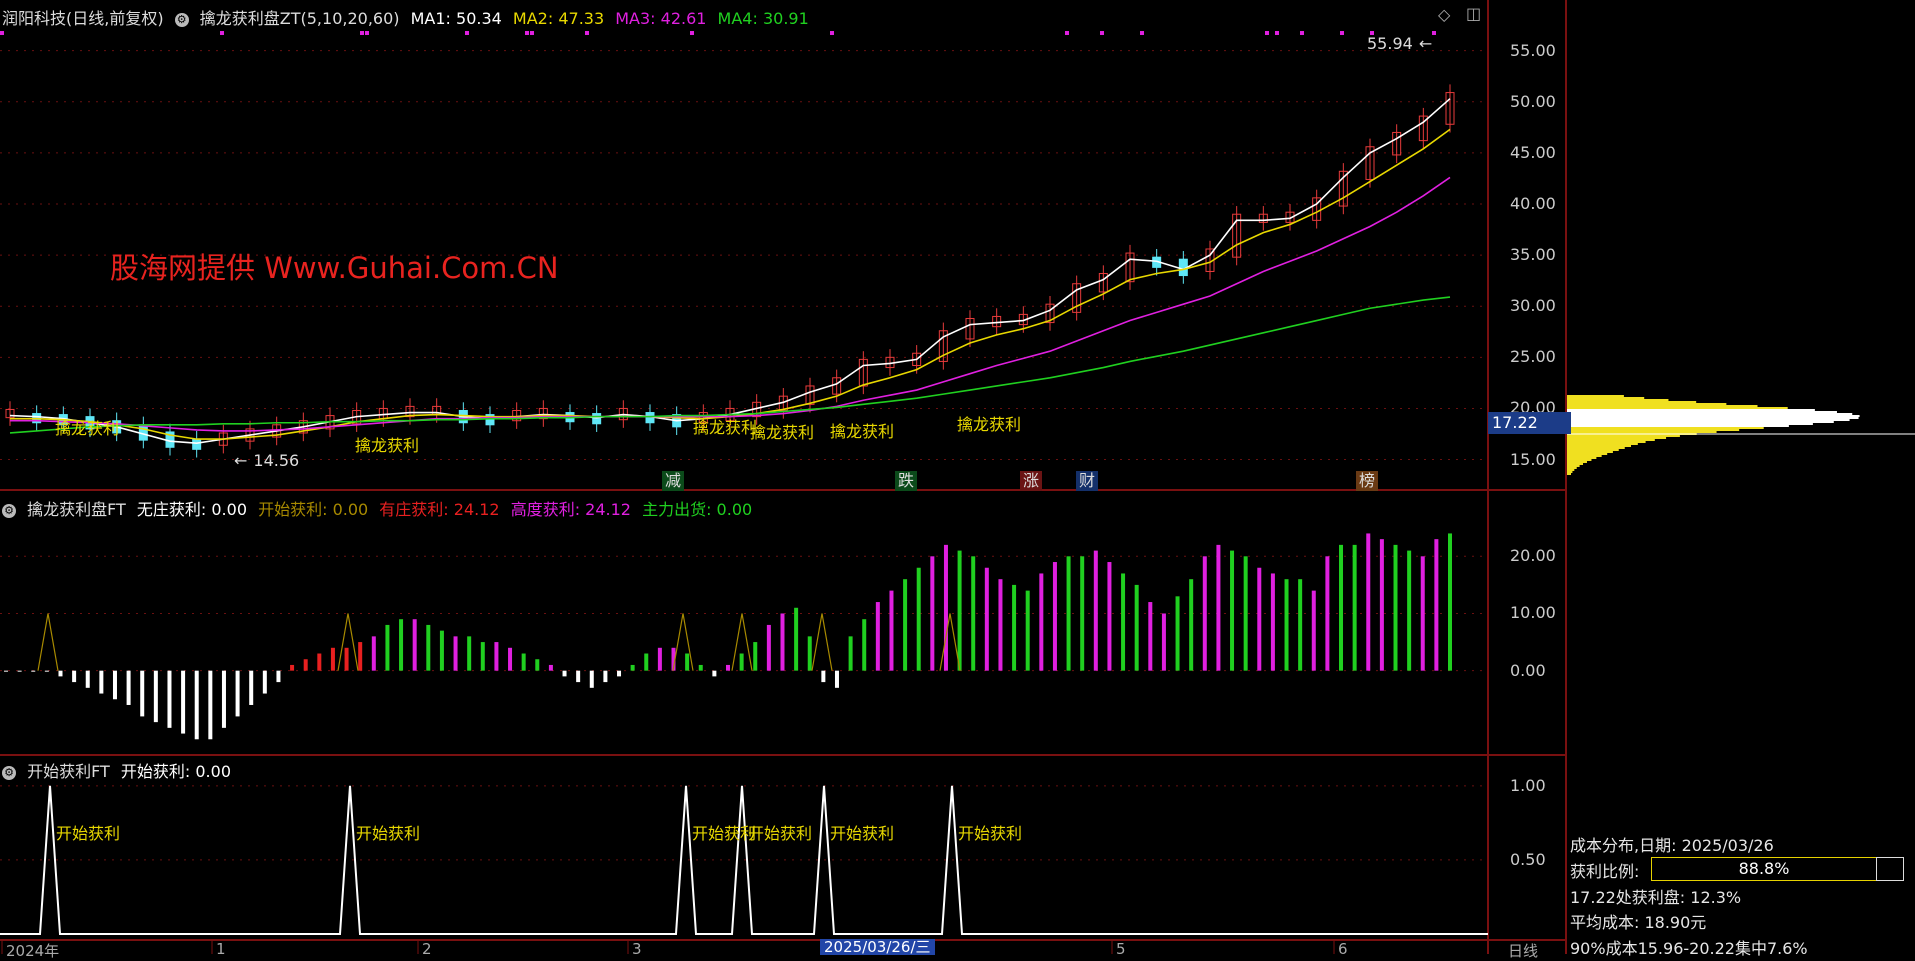 The height and width of the screenshot is (961, 1915). Describe the element at coordinates (1031, 481) in the screenshot. I see `event-mark-rise: 涨` at that location.